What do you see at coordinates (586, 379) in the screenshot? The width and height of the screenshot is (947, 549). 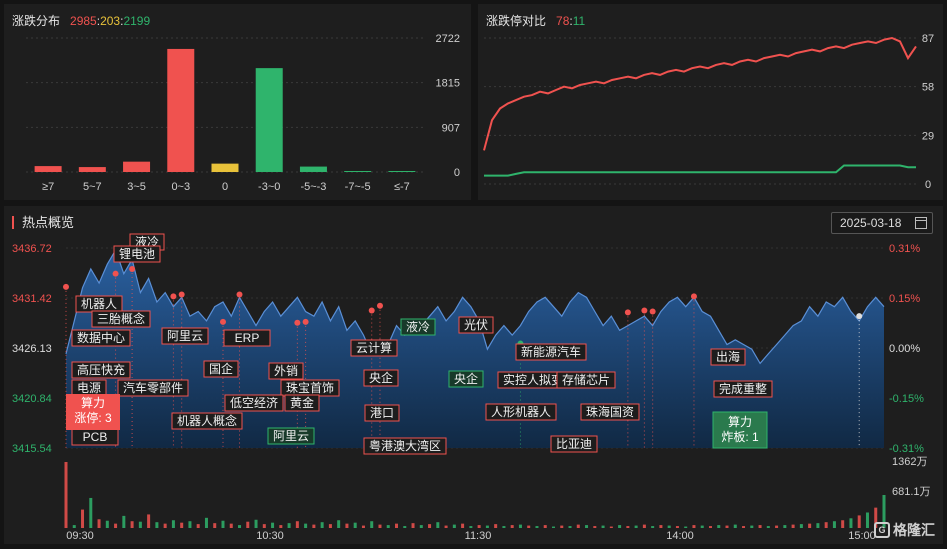 I see `hot-tag-label: 存储芯片` at bounding box center [586, 379].